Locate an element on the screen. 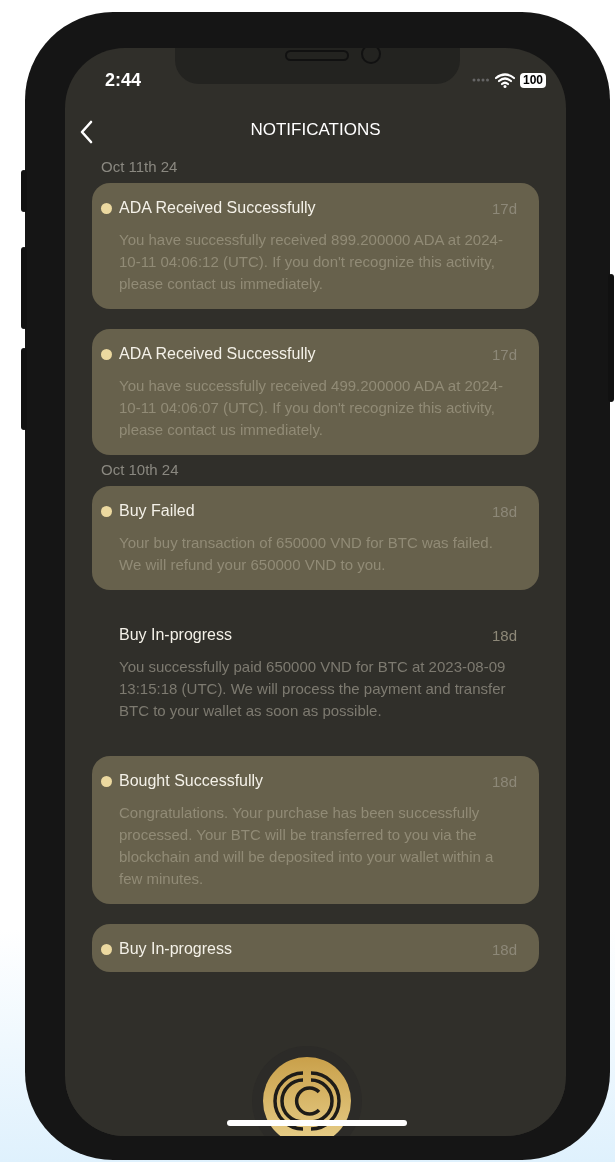  notification-card: Buy In-progress 18d You successfully paid 650000 VND for BTC at 2023-08-09 13:15:18 (UTC). We will process the payment and transfer BTC to your wallet as soon as possible. is located at coordinates (315, 673).